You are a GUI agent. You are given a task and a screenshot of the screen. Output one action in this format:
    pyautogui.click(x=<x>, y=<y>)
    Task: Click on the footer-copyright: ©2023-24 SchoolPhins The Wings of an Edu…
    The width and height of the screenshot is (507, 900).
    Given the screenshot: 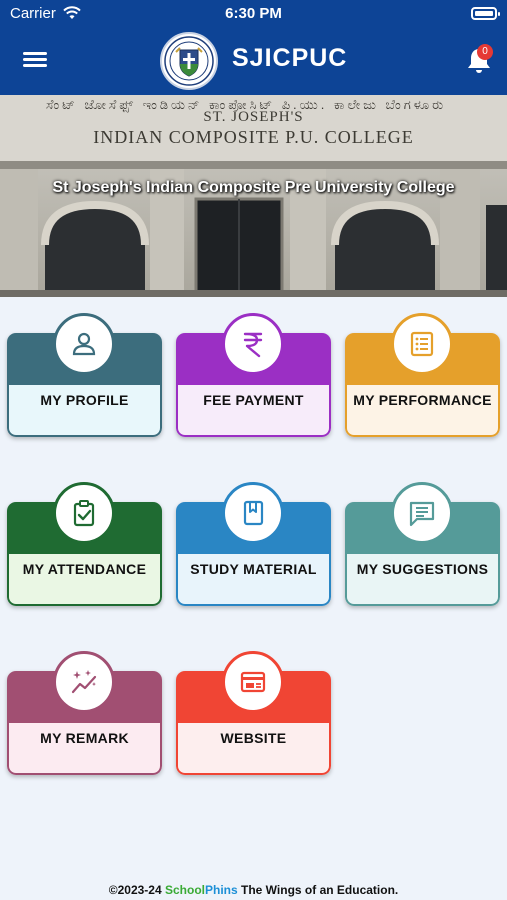 What is the action you would take?
    pyautogui.click(x=253, y=890)
    